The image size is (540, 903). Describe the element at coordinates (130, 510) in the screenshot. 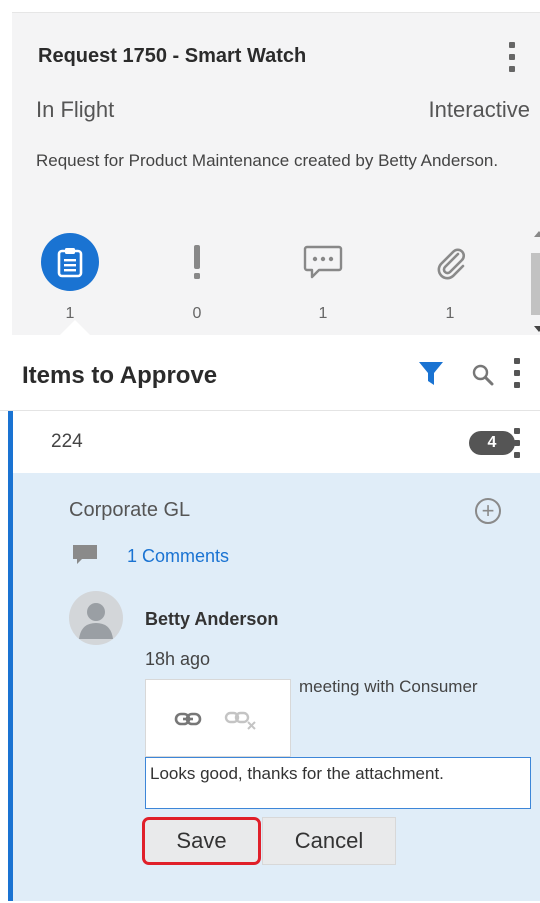

I see `gl-label: Corporate GL` at that location.